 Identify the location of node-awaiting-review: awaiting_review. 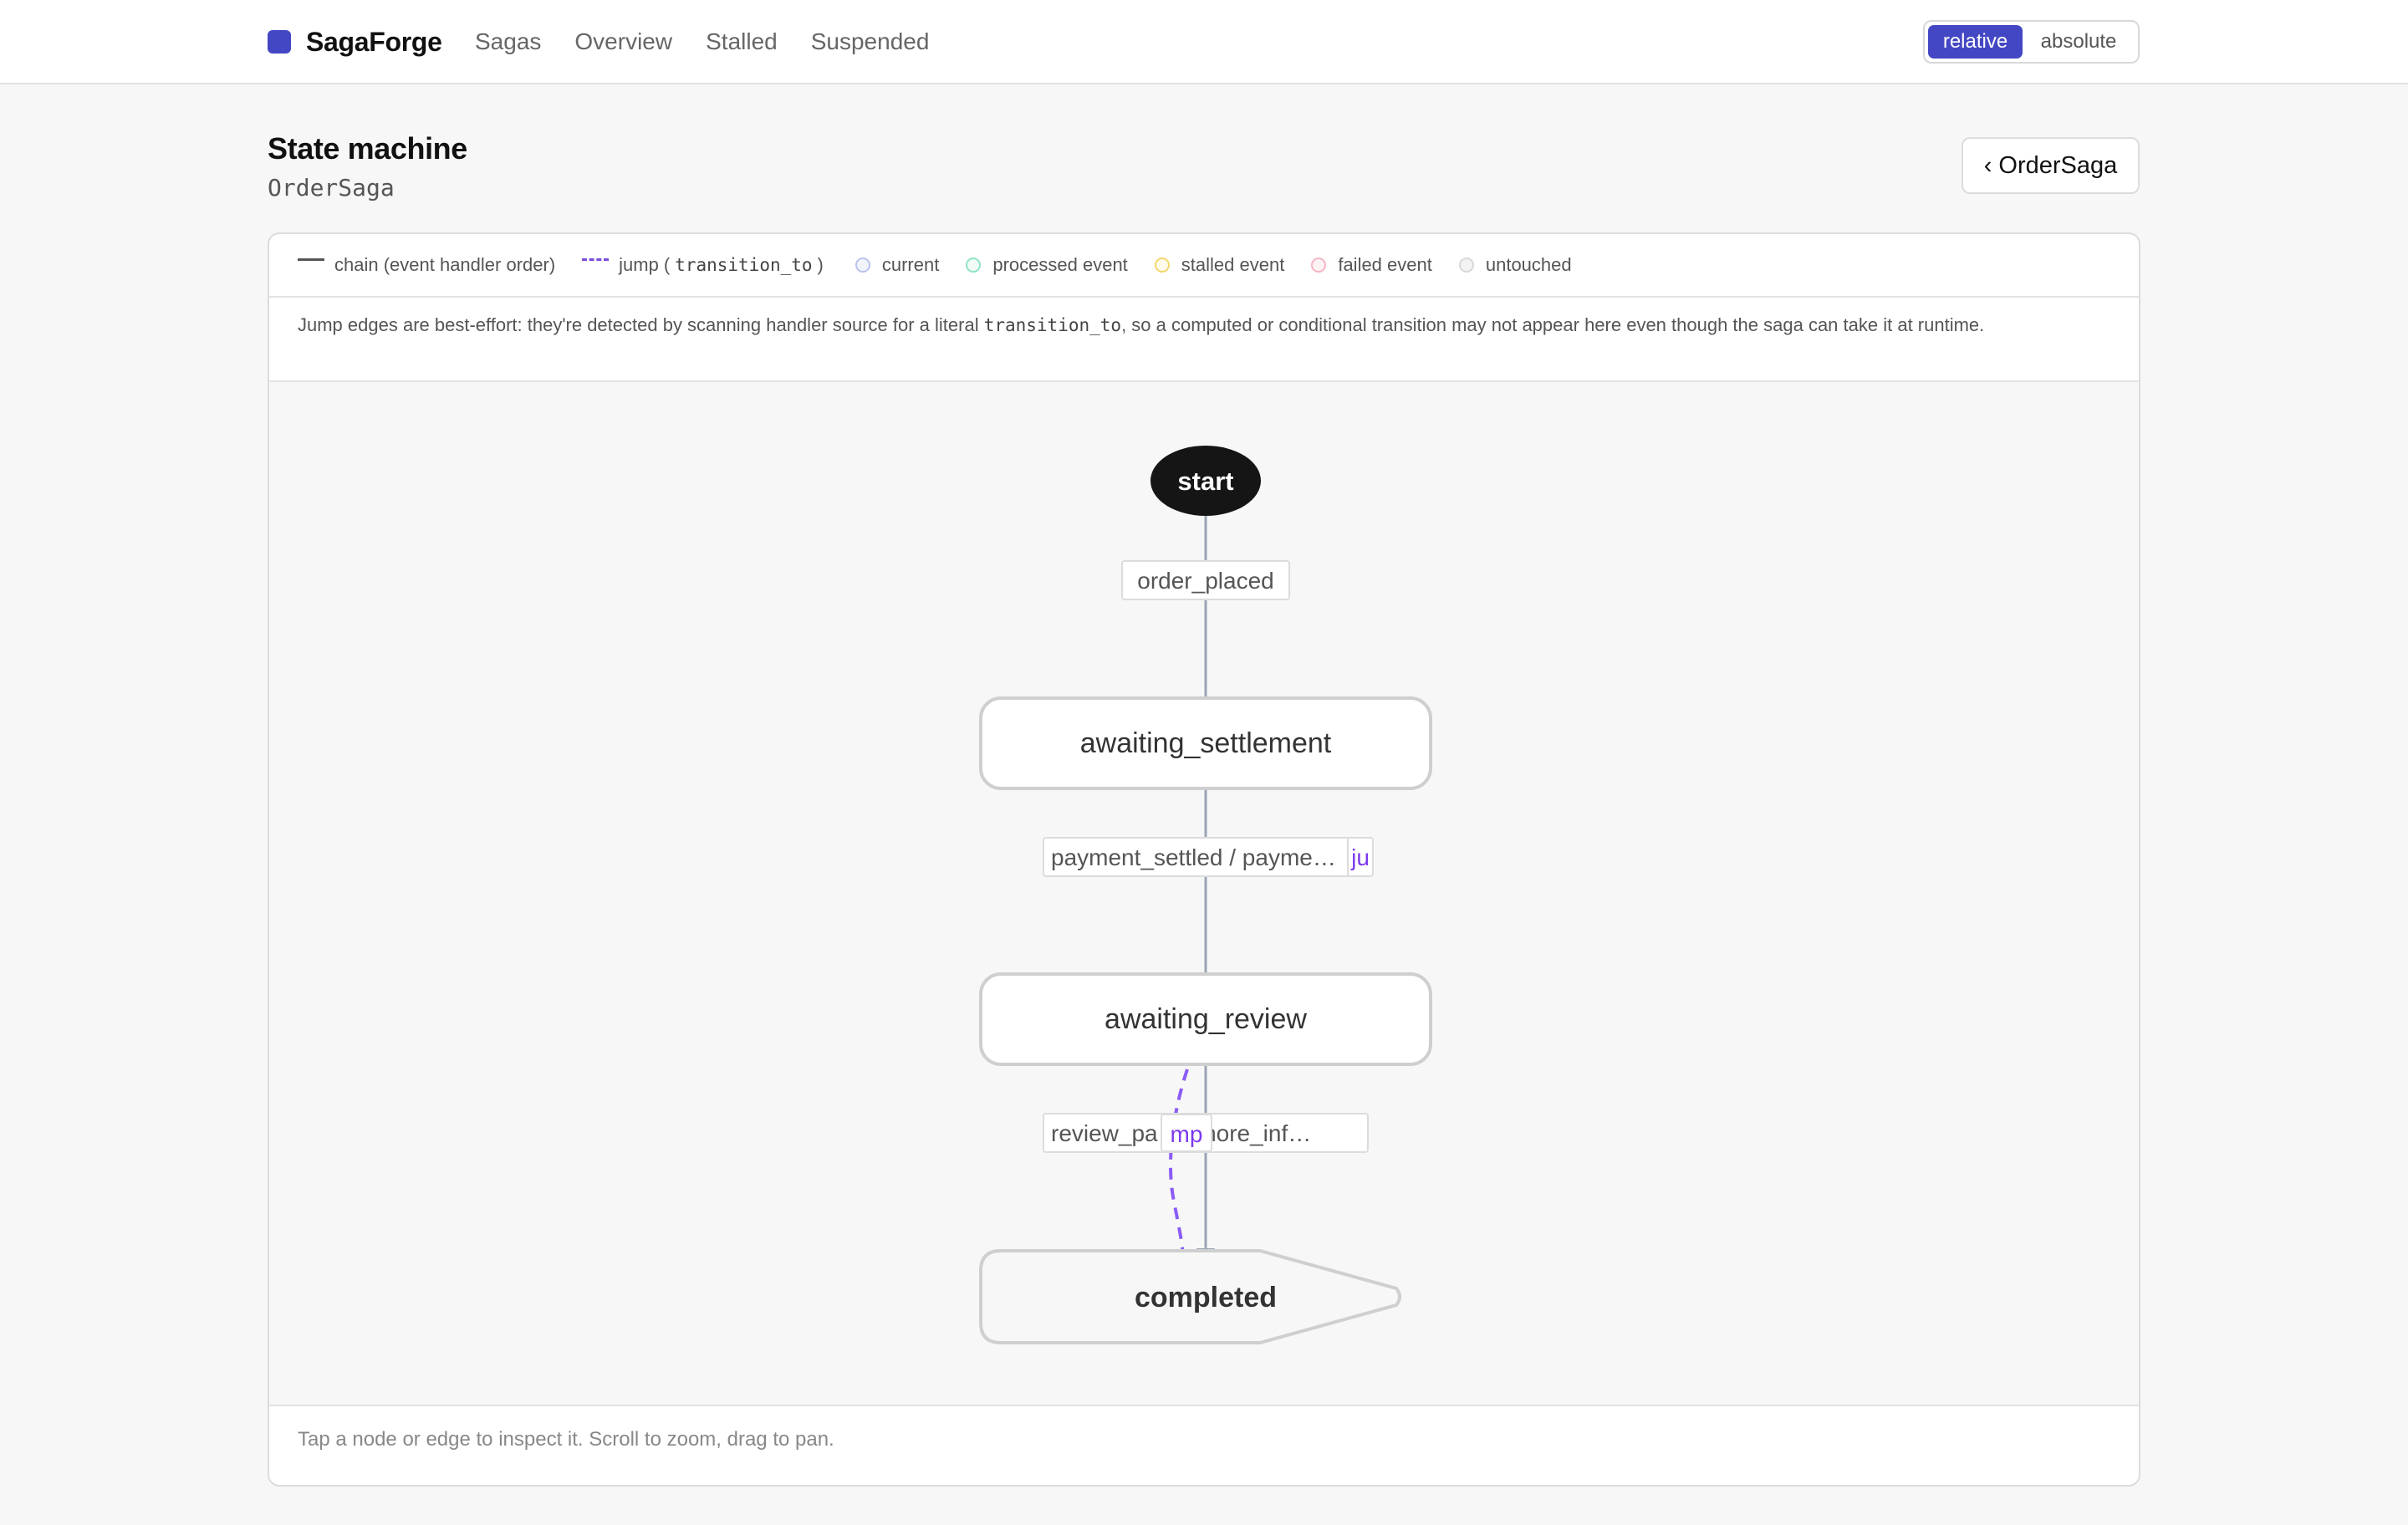
(1205, 1019).